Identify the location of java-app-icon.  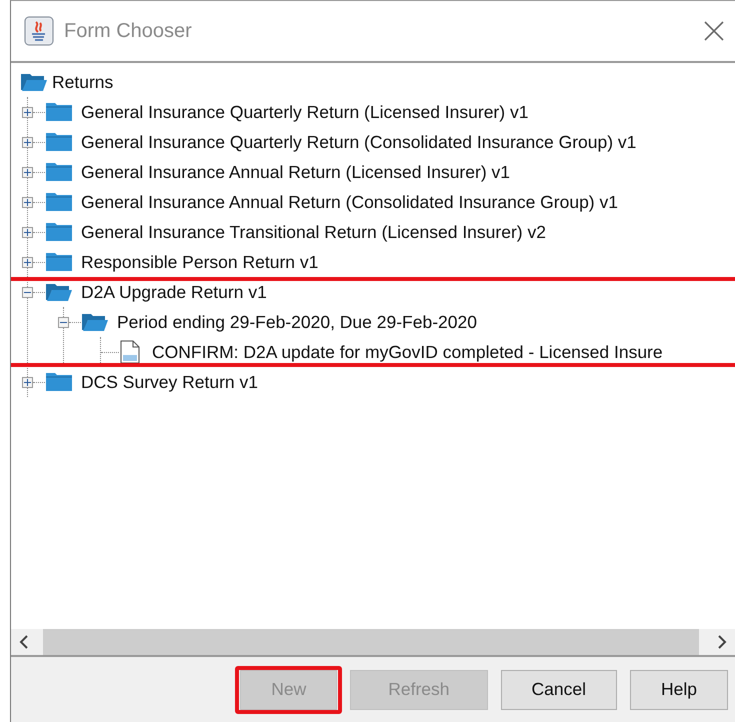
(39, 31).